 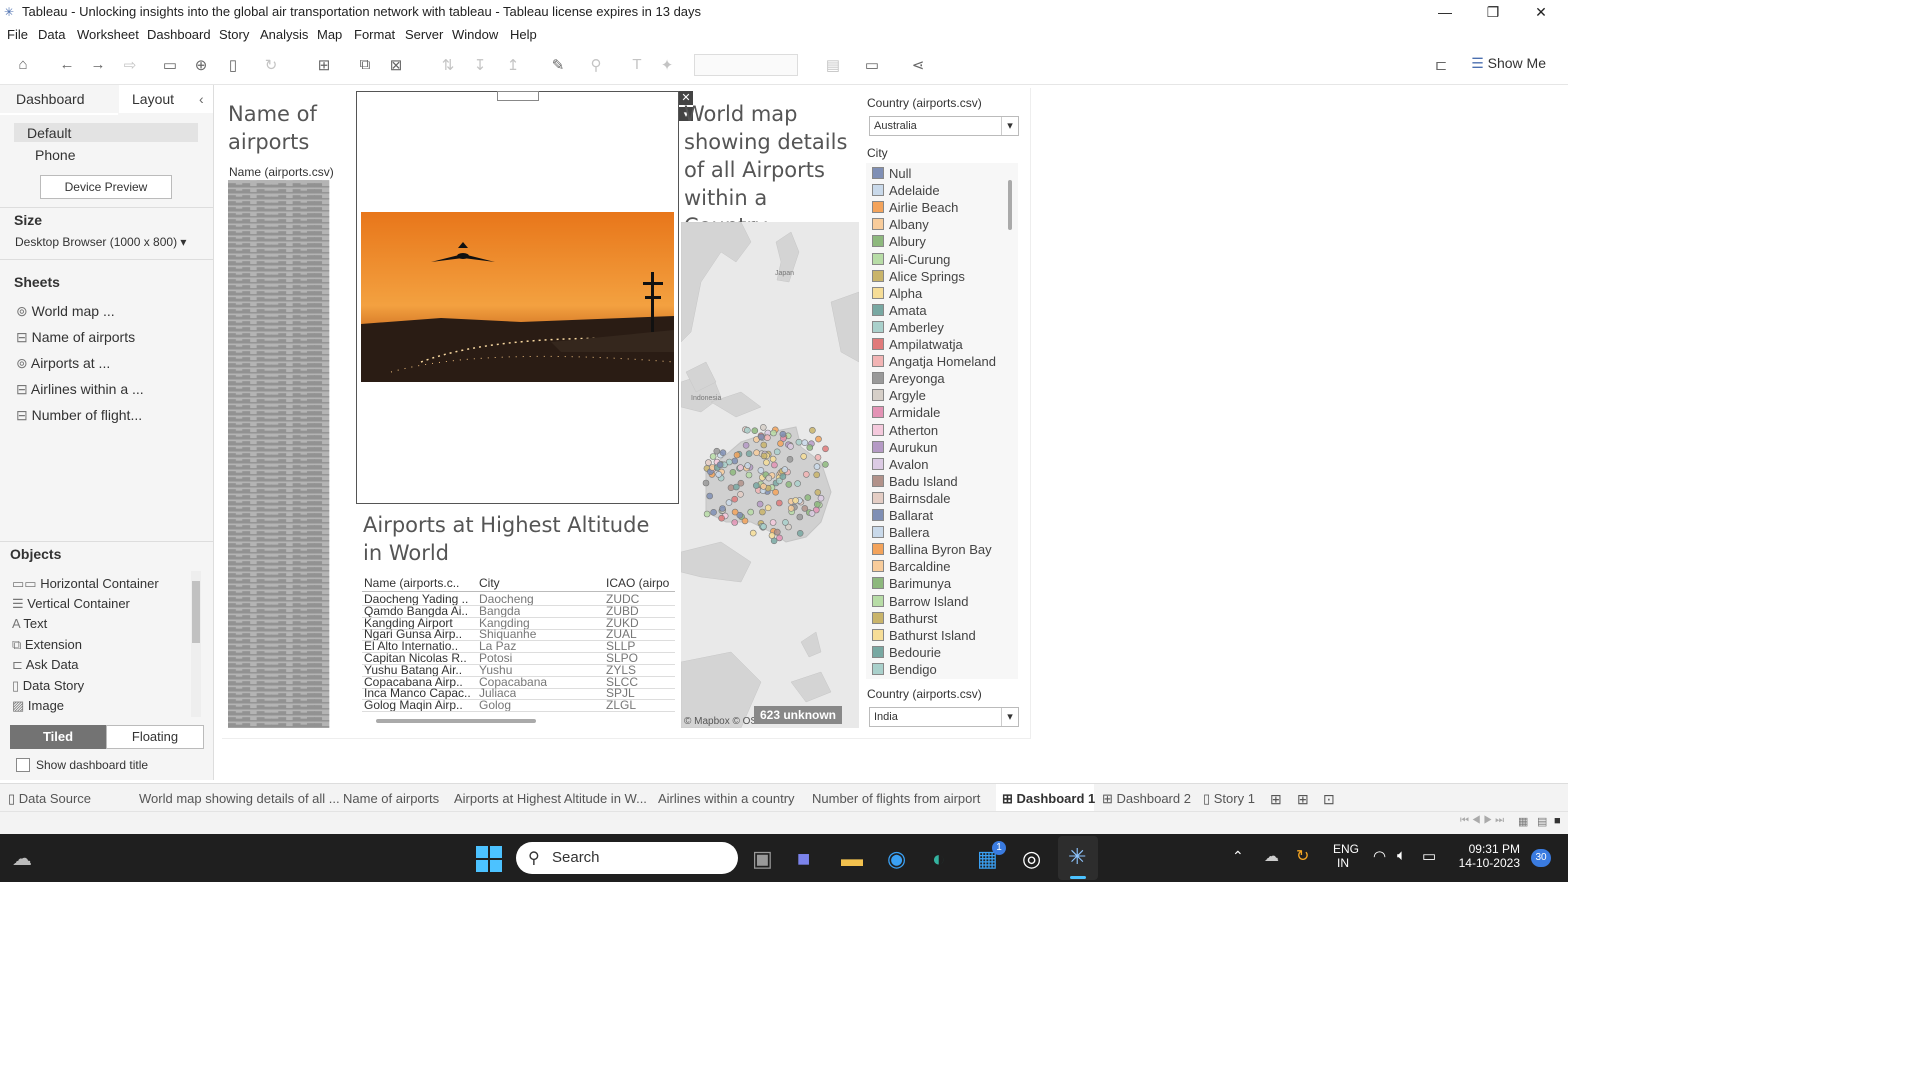 What do you see at coordinates (179, 34) in the screenshot?
I see `menu-dashboard: Dashboard` at bounding box center [179, 34].